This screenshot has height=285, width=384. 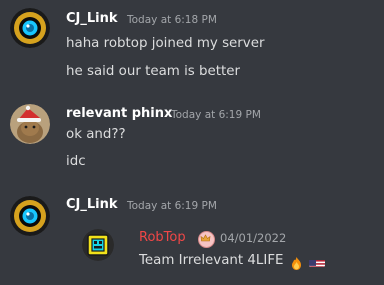 I want to click on message-text: he said our team is better, so click(x=153, y=71).